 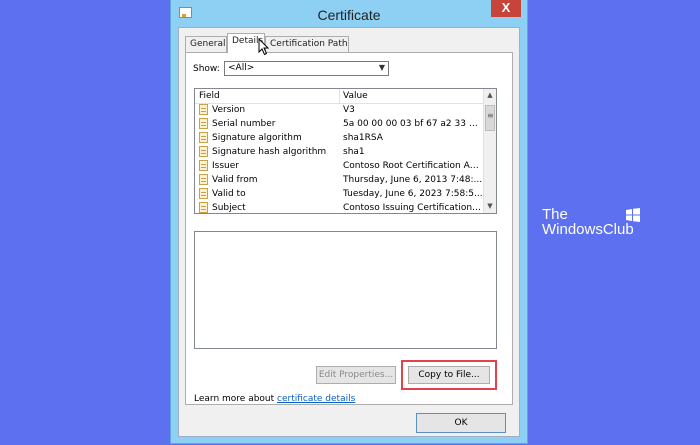 What do you see at coordinates (506, 8) in the screenshot?
I see `close-button: X` at bounding box center [506, 8].